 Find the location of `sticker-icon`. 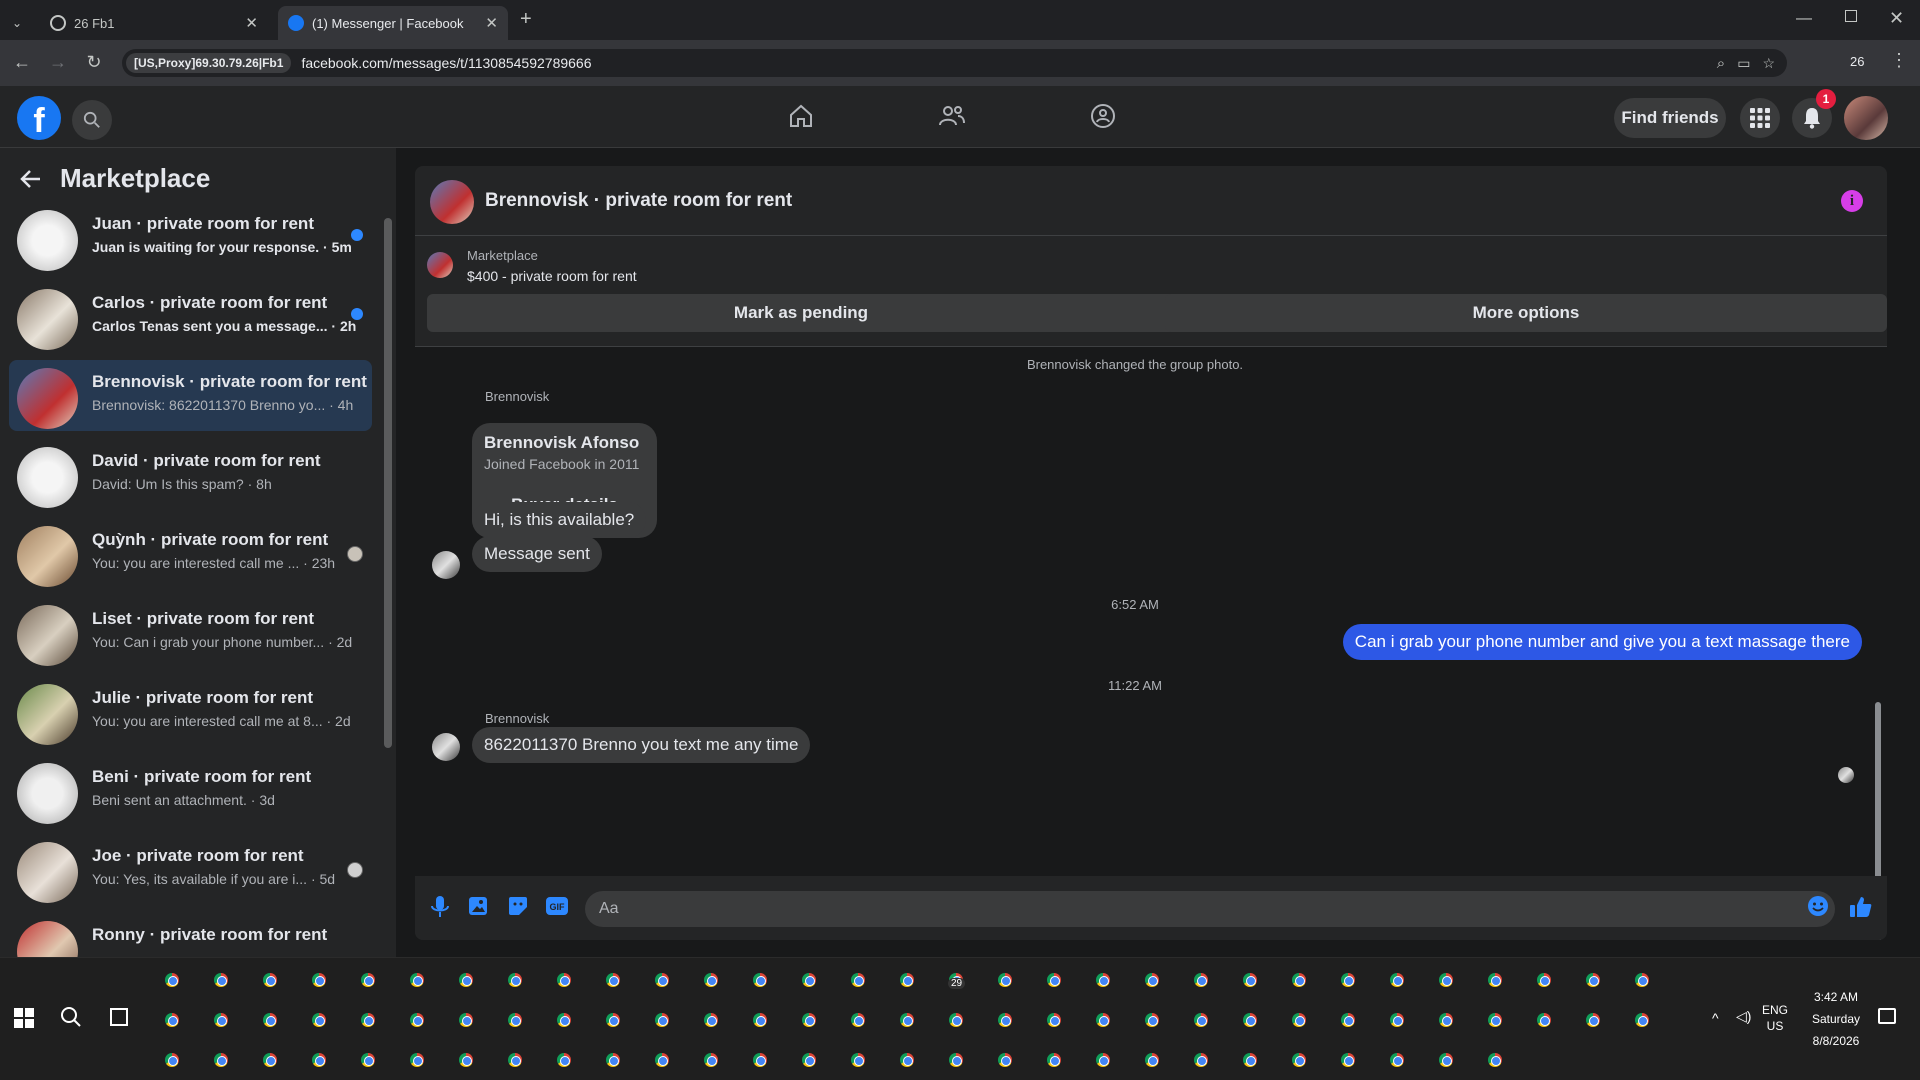

sticker-icon is located at coordinates (520, 908).